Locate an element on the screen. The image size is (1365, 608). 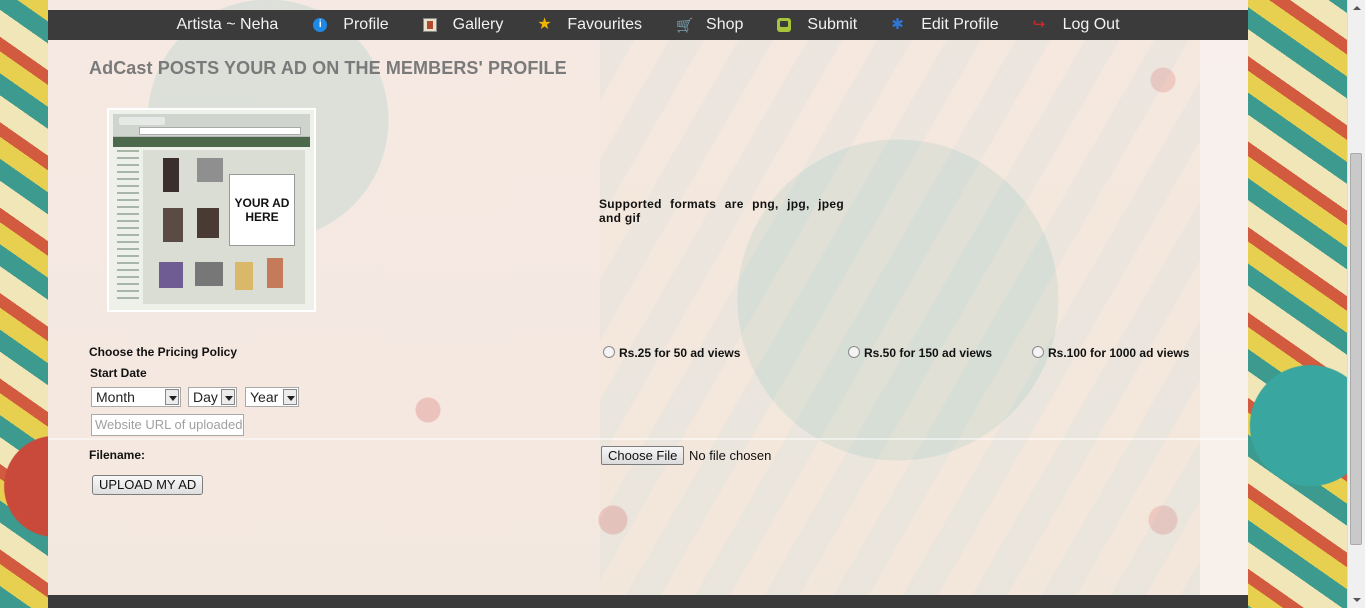
scroll-thumb is located at coordinates (1356, 349).